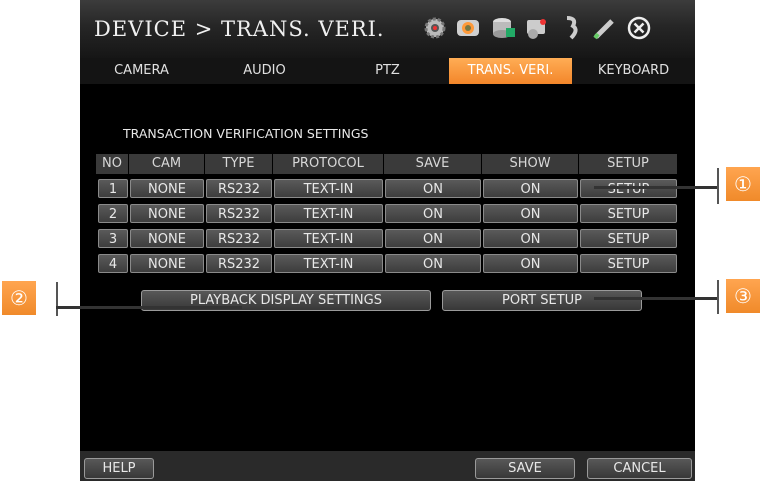  Describe the element at coordinates (112, 164) in the screenshot. I see `column-header: NO` at that location.